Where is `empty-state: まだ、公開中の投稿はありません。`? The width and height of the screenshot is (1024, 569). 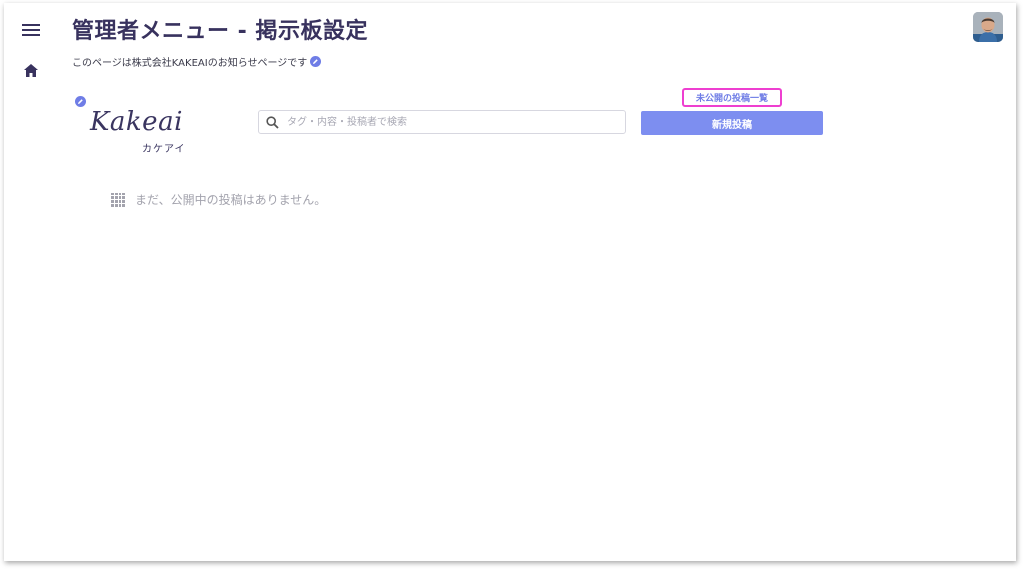
empty-state: まだ、公開中の投稿はありません。 is located at coordinates (218, 199).